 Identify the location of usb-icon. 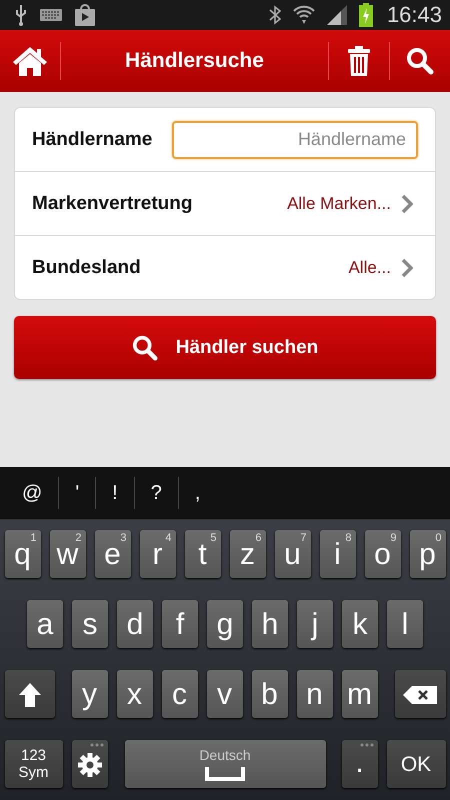
(21, 15).